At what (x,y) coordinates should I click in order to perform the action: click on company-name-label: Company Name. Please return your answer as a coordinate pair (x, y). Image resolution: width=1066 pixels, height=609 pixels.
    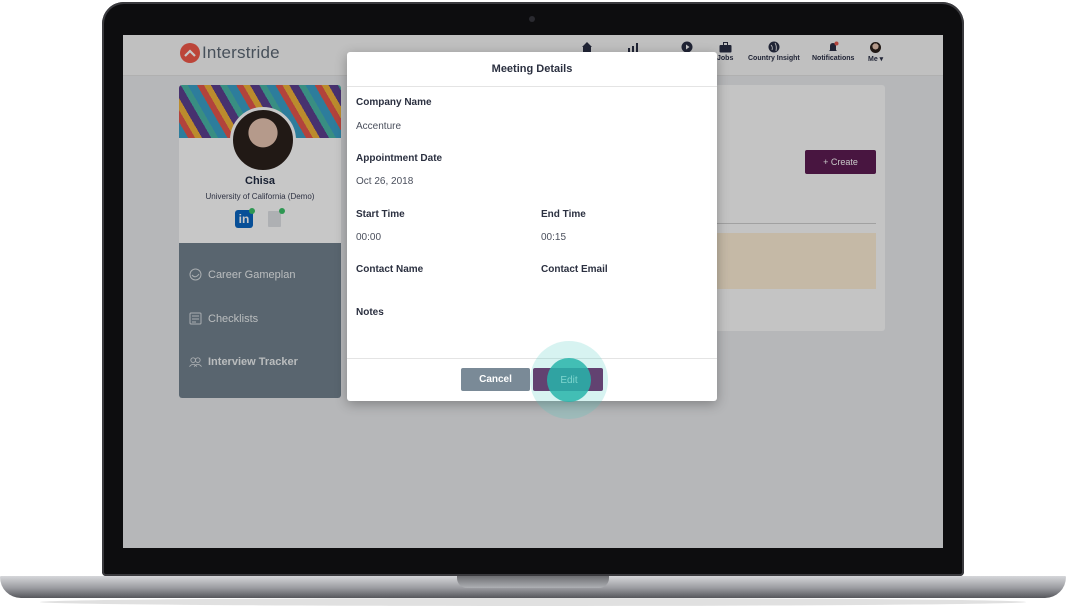
    Looking at the image, I should click on (394, 102).